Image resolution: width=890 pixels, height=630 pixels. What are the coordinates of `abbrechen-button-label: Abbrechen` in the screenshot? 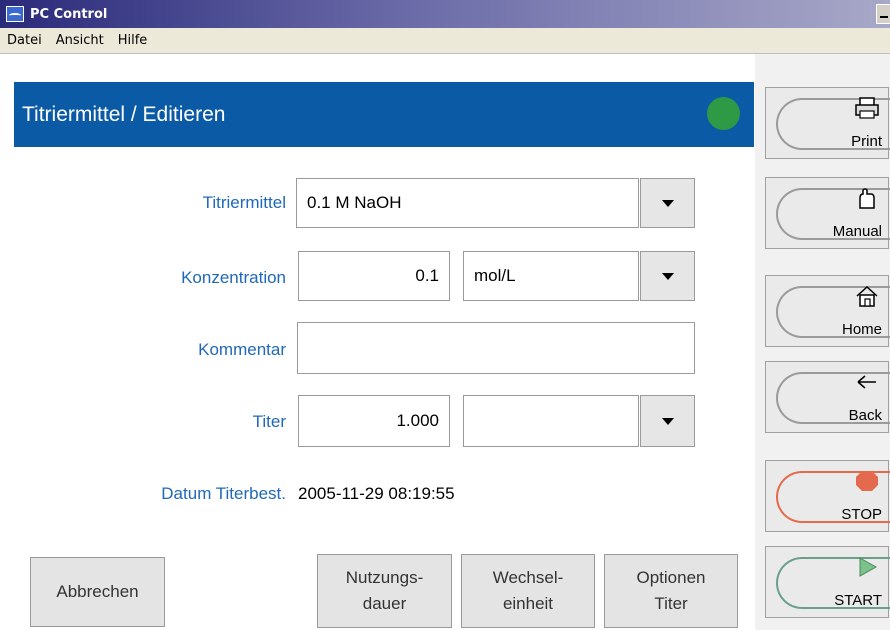 It's located at (97, 591).